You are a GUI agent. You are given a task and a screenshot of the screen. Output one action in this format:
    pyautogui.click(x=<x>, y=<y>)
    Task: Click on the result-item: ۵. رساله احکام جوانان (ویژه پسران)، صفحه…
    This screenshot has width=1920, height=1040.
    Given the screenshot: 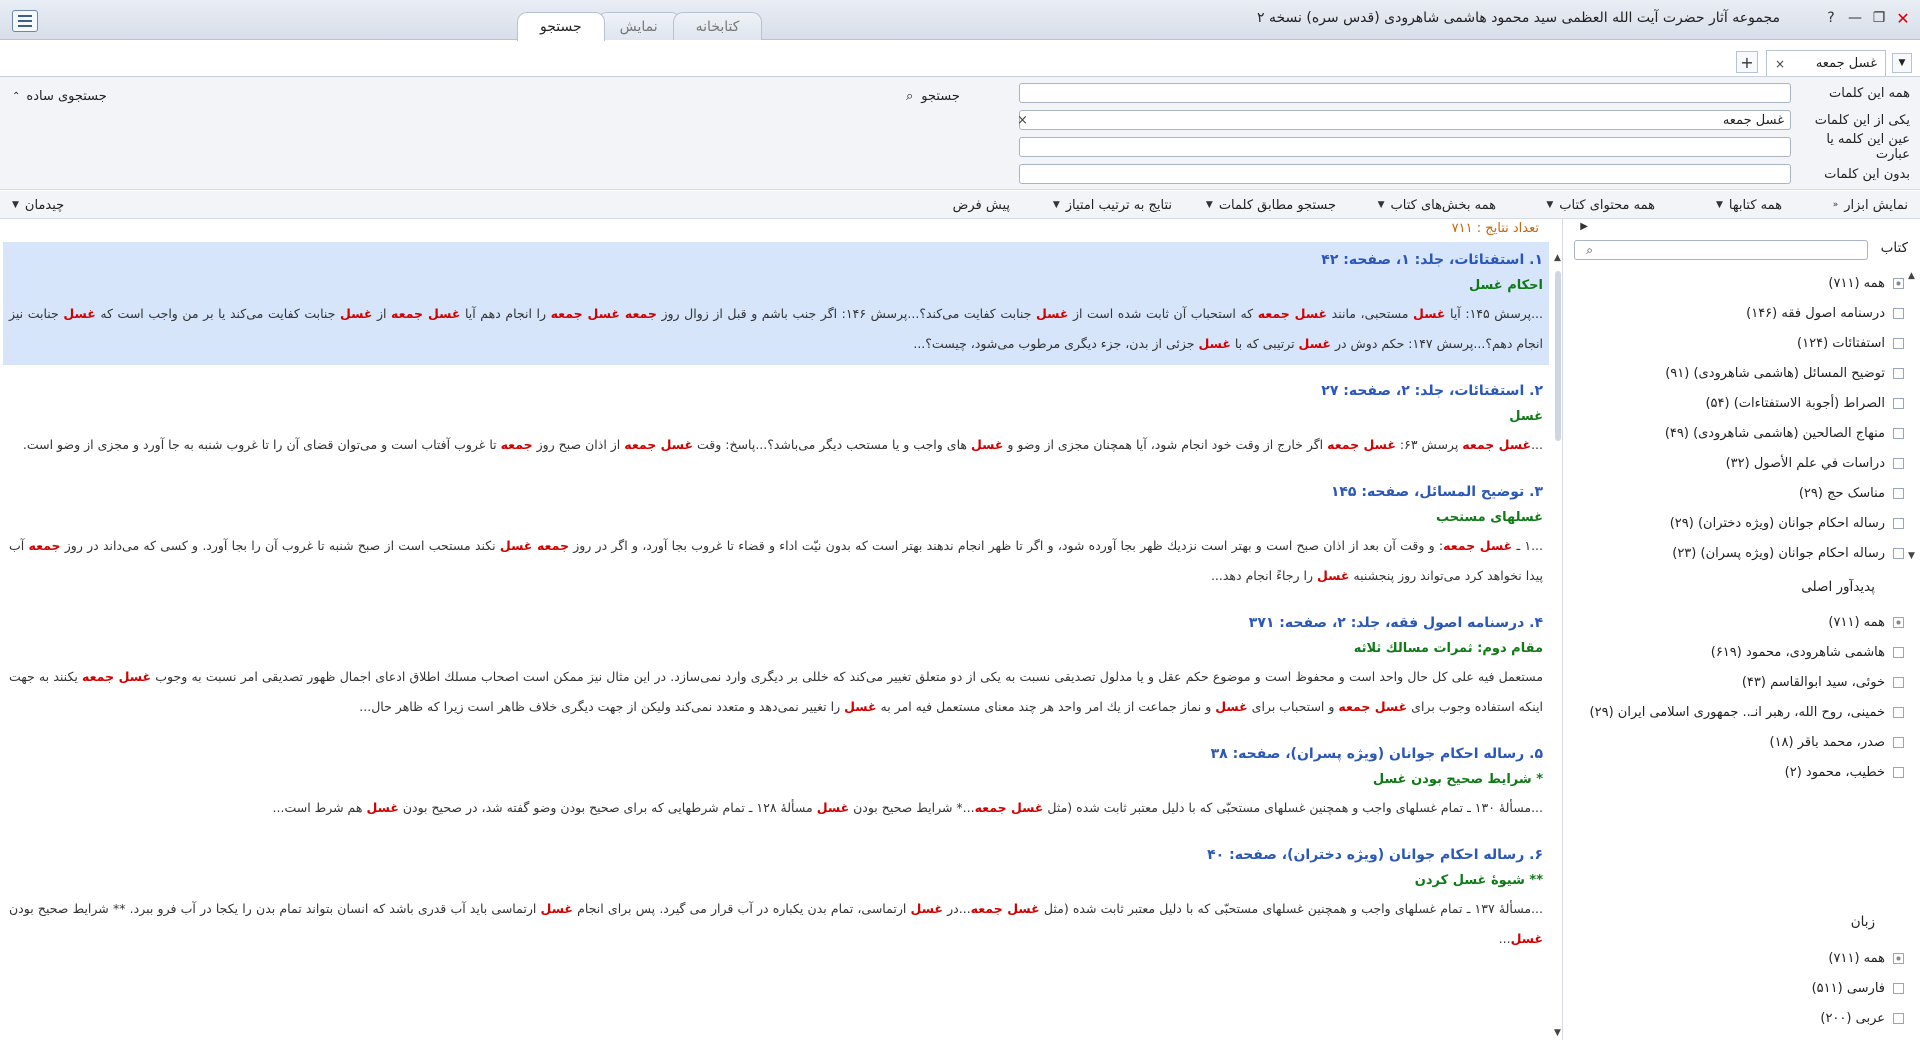 What is the action you would take?
    pyautogui.click(x=776, y=782)
    